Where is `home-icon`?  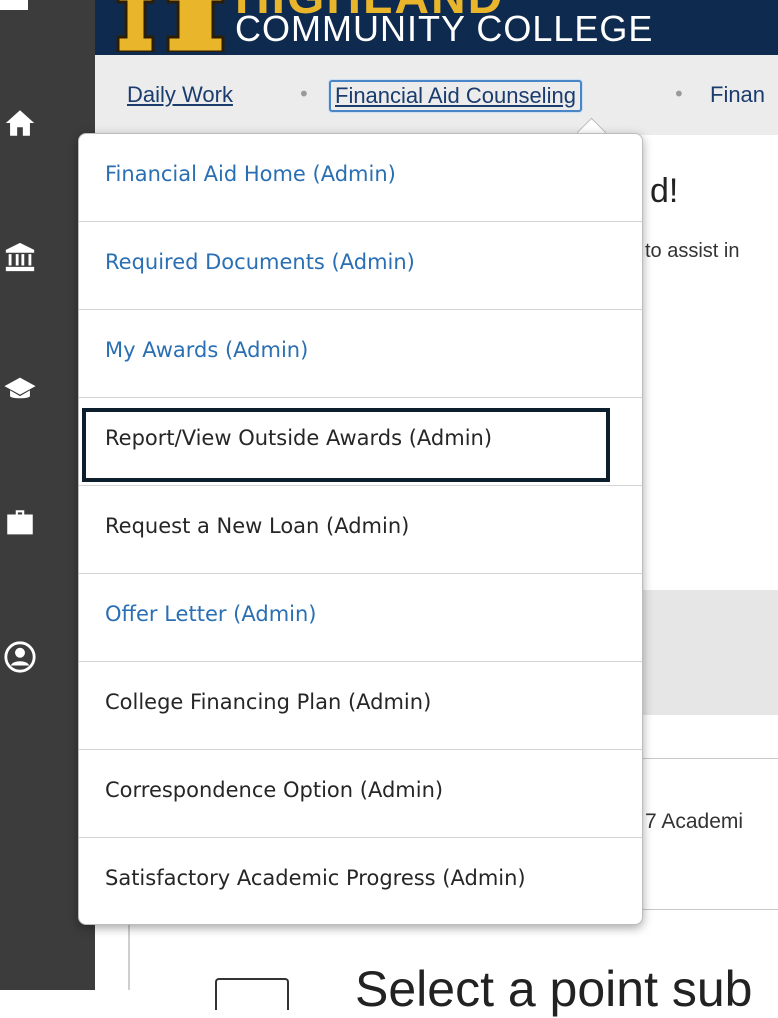 home-icon is located at coordinates (20, 126).